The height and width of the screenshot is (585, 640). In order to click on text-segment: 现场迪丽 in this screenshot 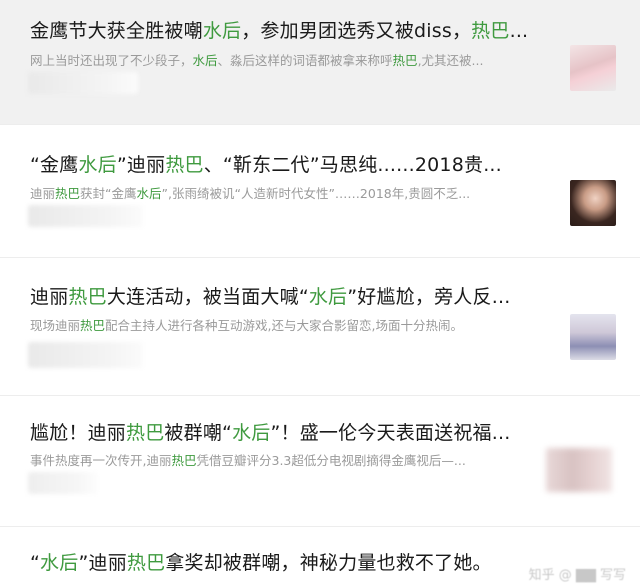, I will do `click(55, 325)`.